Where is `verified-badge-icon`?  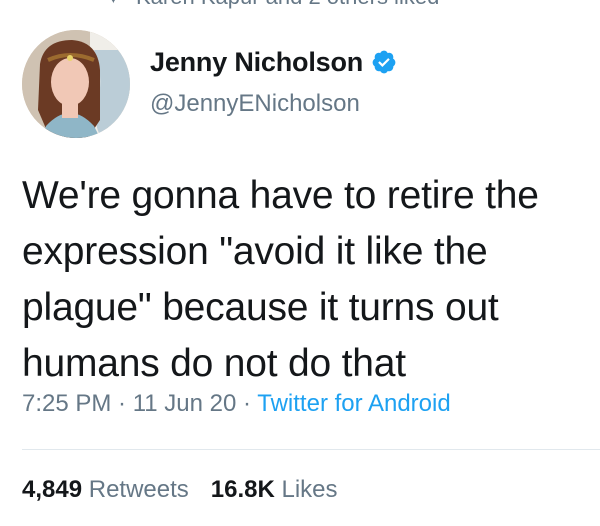
verified-badge-icon is located at coordinates (384, 62).